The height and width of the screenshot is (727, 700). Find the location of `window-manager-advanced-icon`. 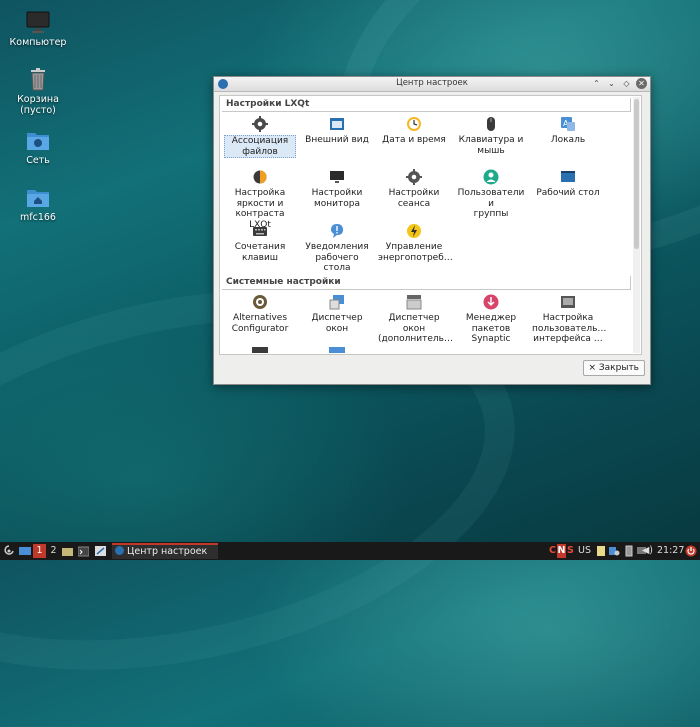

window-manager-advanced-icon is located at coordinates (414, 302).